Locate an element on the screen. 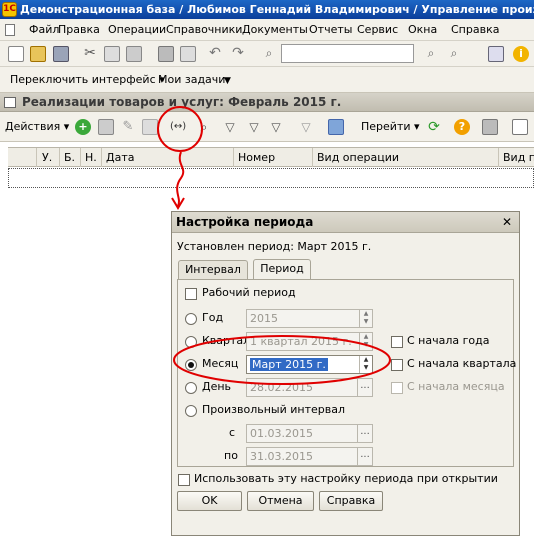 This screenshot has height=536, width=534. annotation-month-circle is located at coordinates (282, 360).